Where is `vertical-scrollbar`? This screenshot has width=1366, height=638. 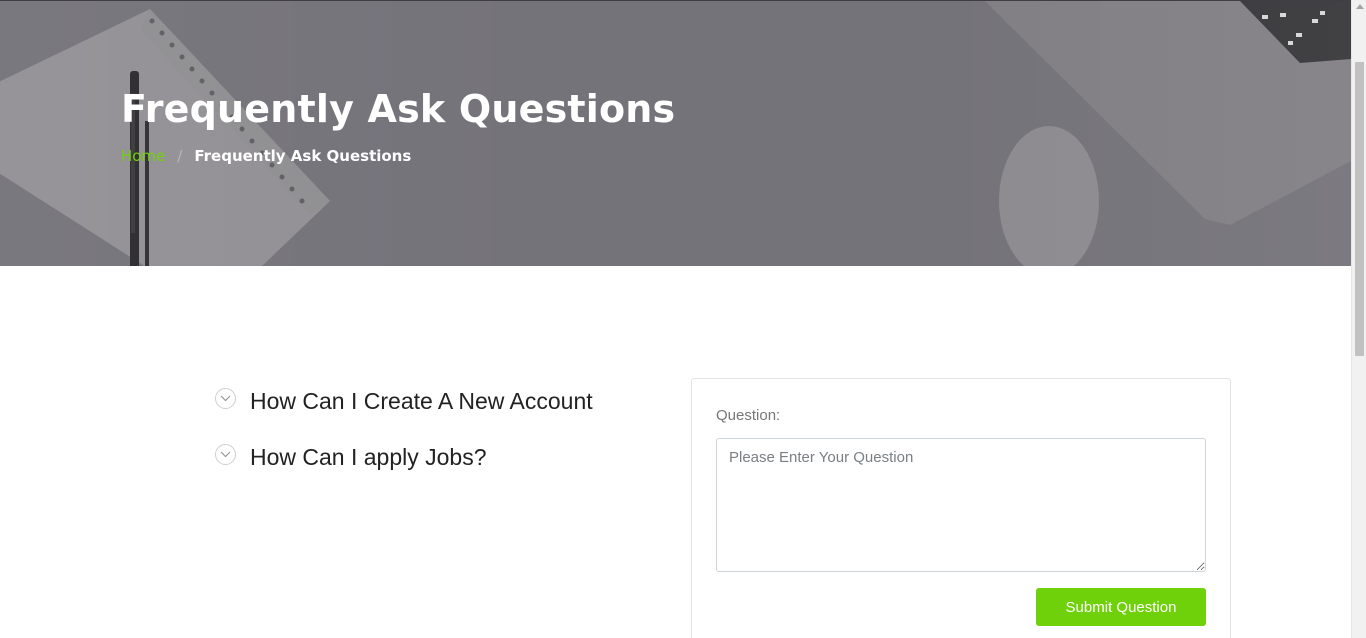 vertical-scrollbar is located at coordinates (1358, 319).